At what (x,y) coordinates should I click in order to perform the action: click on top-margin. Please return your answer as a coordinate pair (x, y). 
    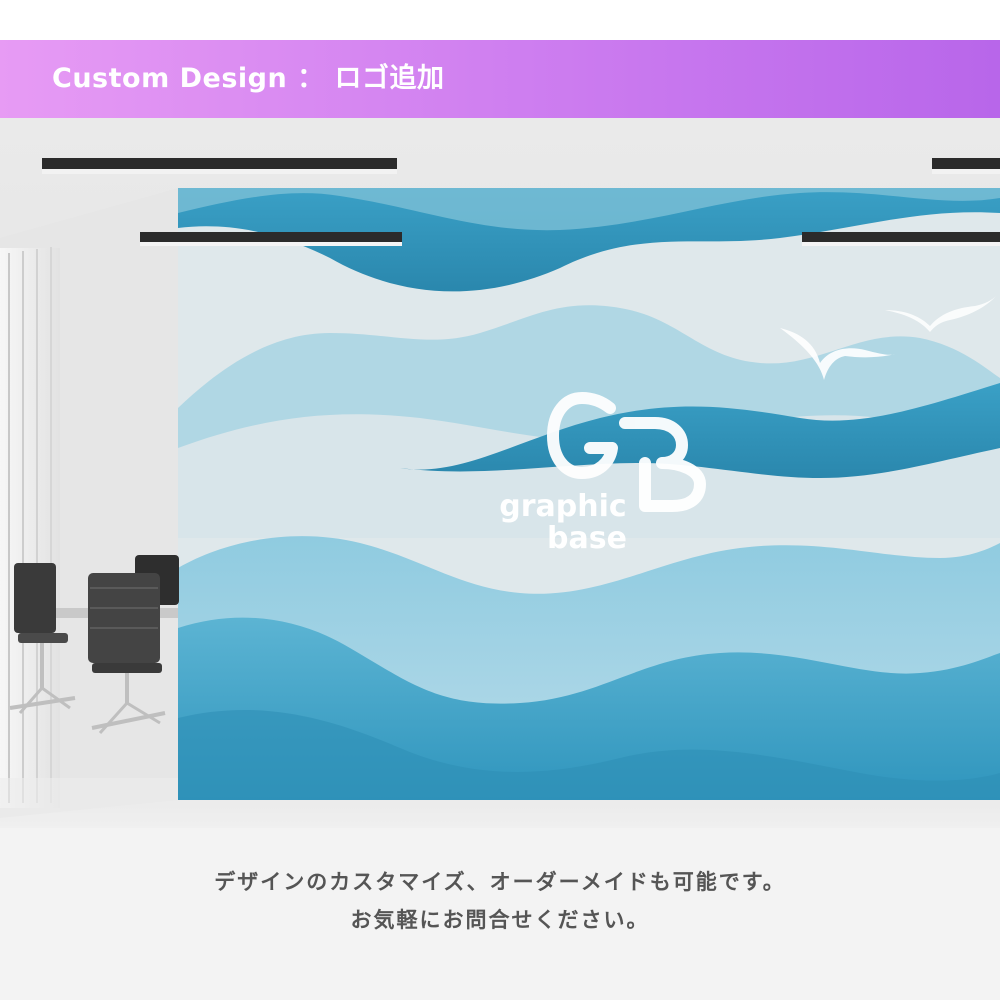
    Looking at the image, I should click on (500, 20).